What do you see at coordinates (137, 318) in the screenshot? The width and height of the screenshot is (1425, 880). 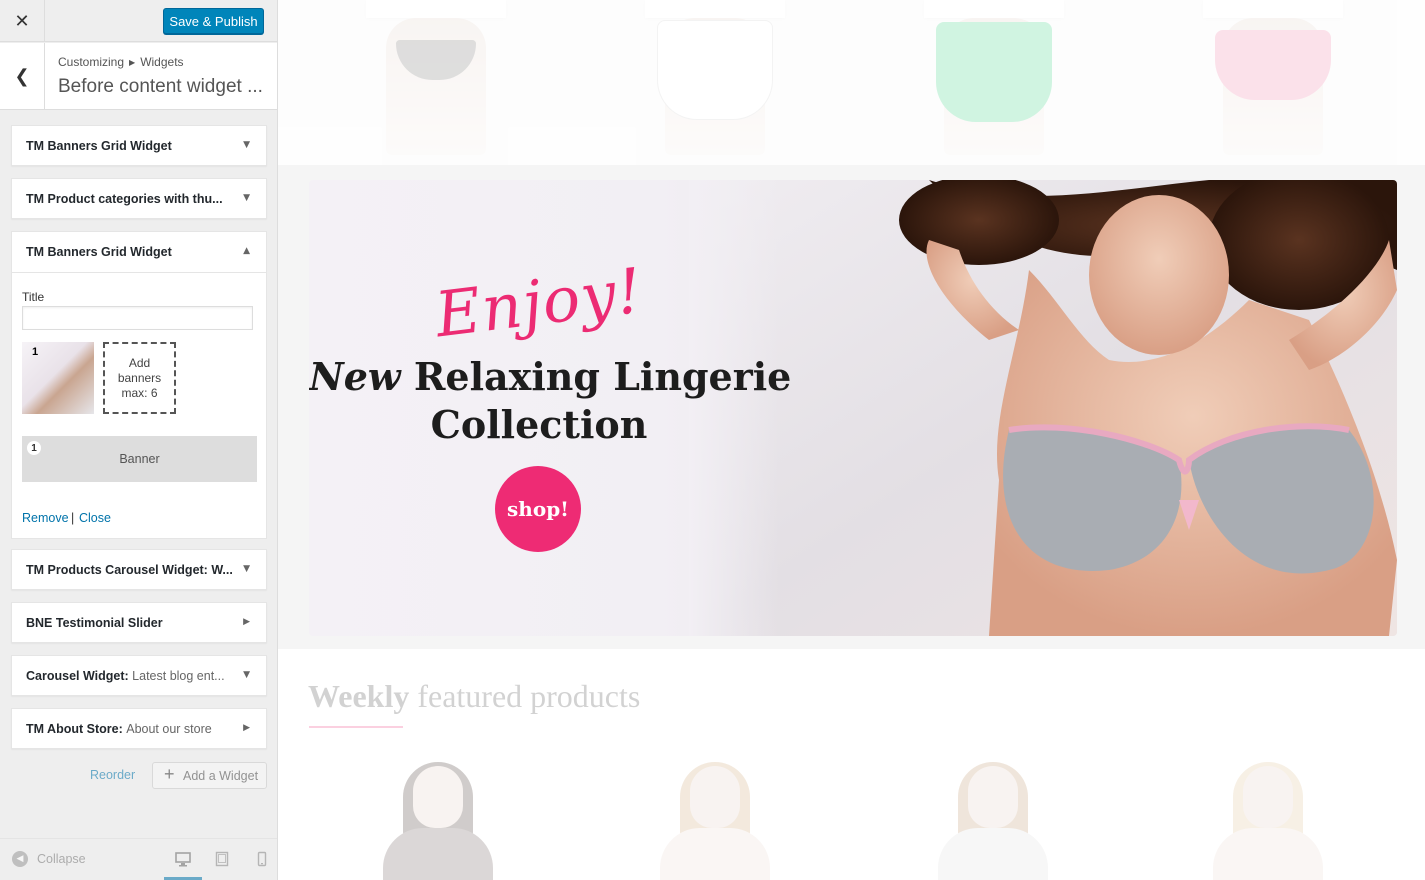 I see `title-input` at bounding box center [137, 318].